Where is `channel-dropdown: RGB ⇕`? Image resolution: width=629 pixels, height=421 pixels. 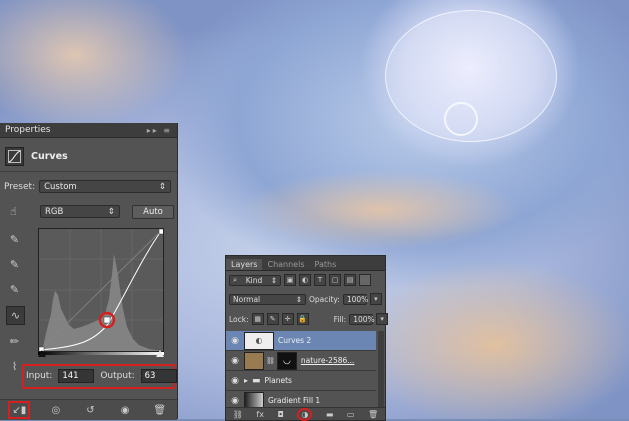
channel-dropdown: RGB ⇕ is located at coordinates (80, 211).